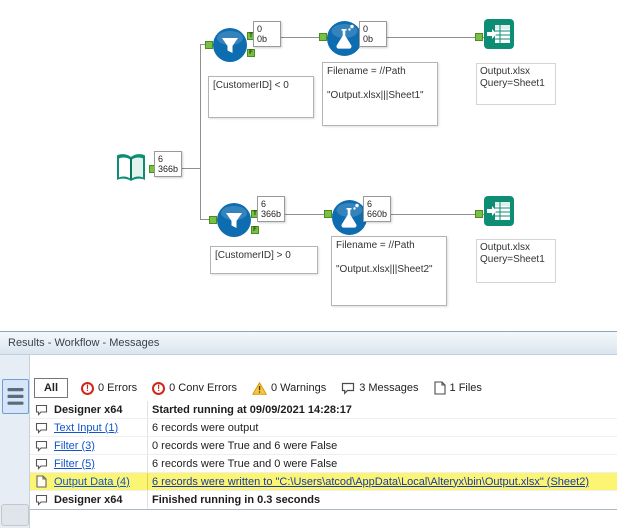 This screenshot has width=617, height=528. I want to click on formula-bottom-annotation: Filename = //Path "Output.xlsx|||Sheet2", so click(389, 271).